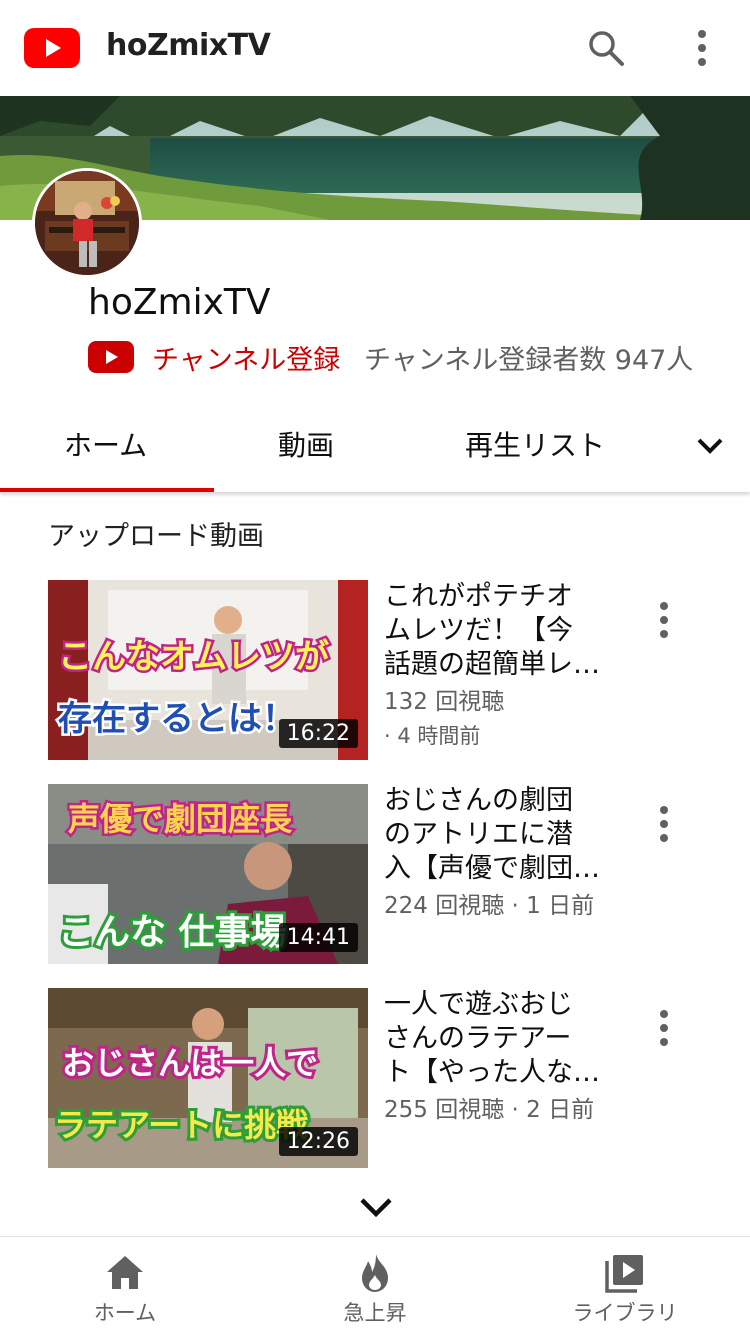  What do you see at coordinates (478, 596) in the screenshot?
I see `video-title-line: これがポテチオ` at bounding box center [478, 596].